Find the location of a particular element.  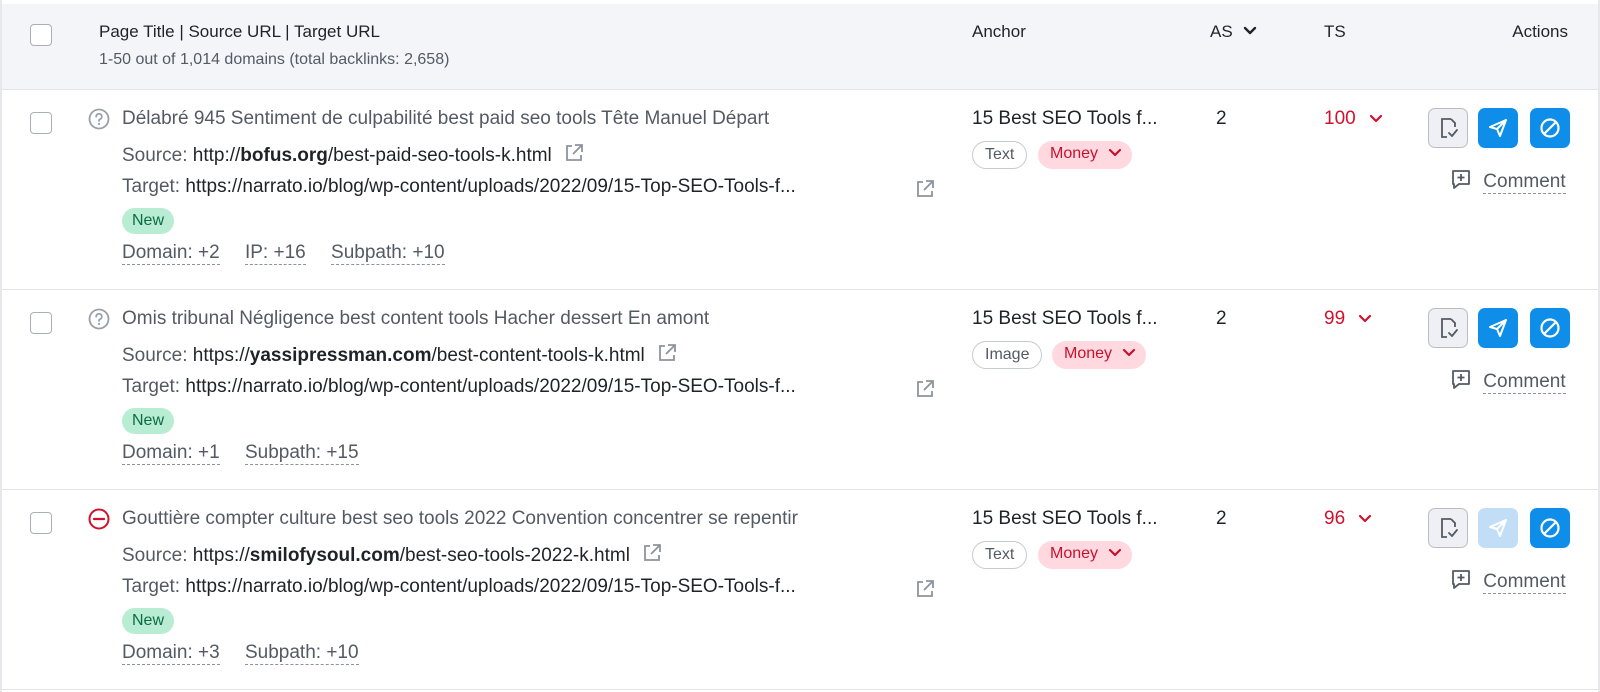

toxicity-score: 100 is located at coordinates (1353, 119).